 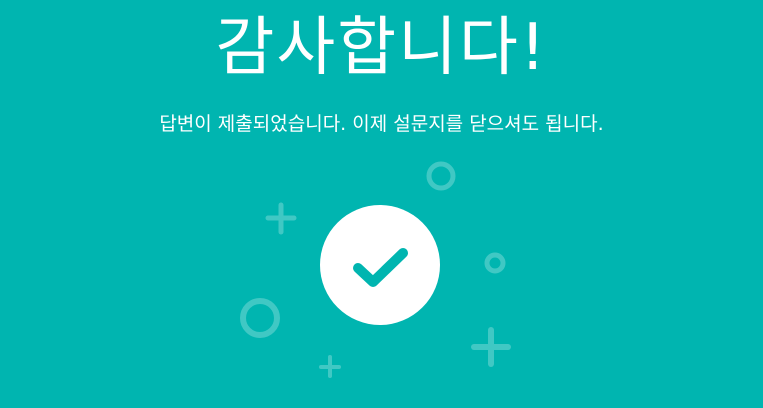 I want to click on success-badge, so click(x=380, y=265).